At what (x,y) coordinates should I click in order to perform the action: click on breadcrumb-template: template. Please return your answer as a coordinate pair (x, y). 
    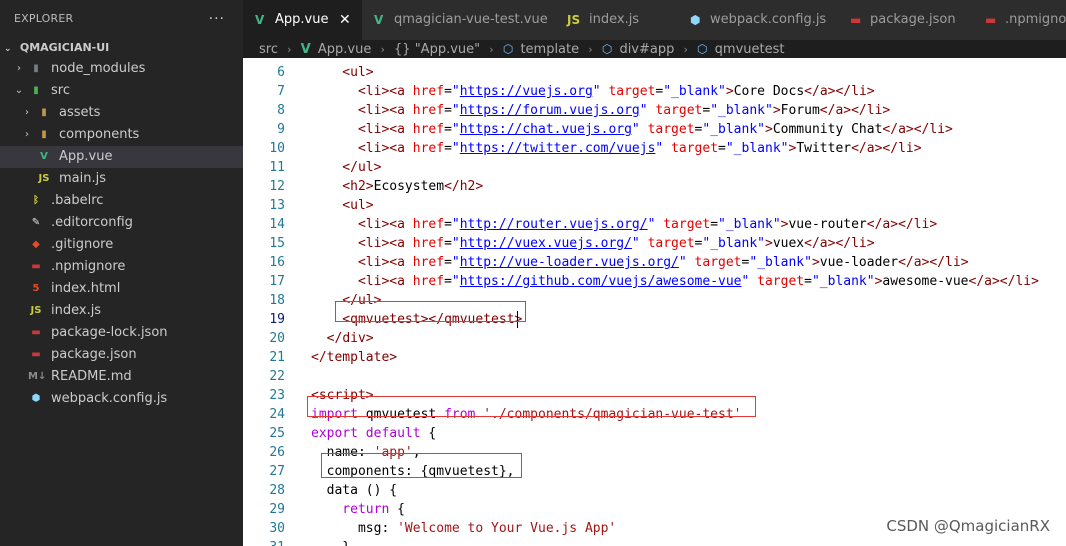
    Looking at the image, I should click on (549, 49).